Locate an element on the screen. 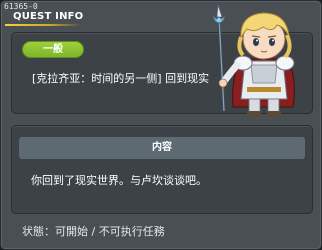 The image size is (322, 250). title-underline is located at coordinates (43, 25).